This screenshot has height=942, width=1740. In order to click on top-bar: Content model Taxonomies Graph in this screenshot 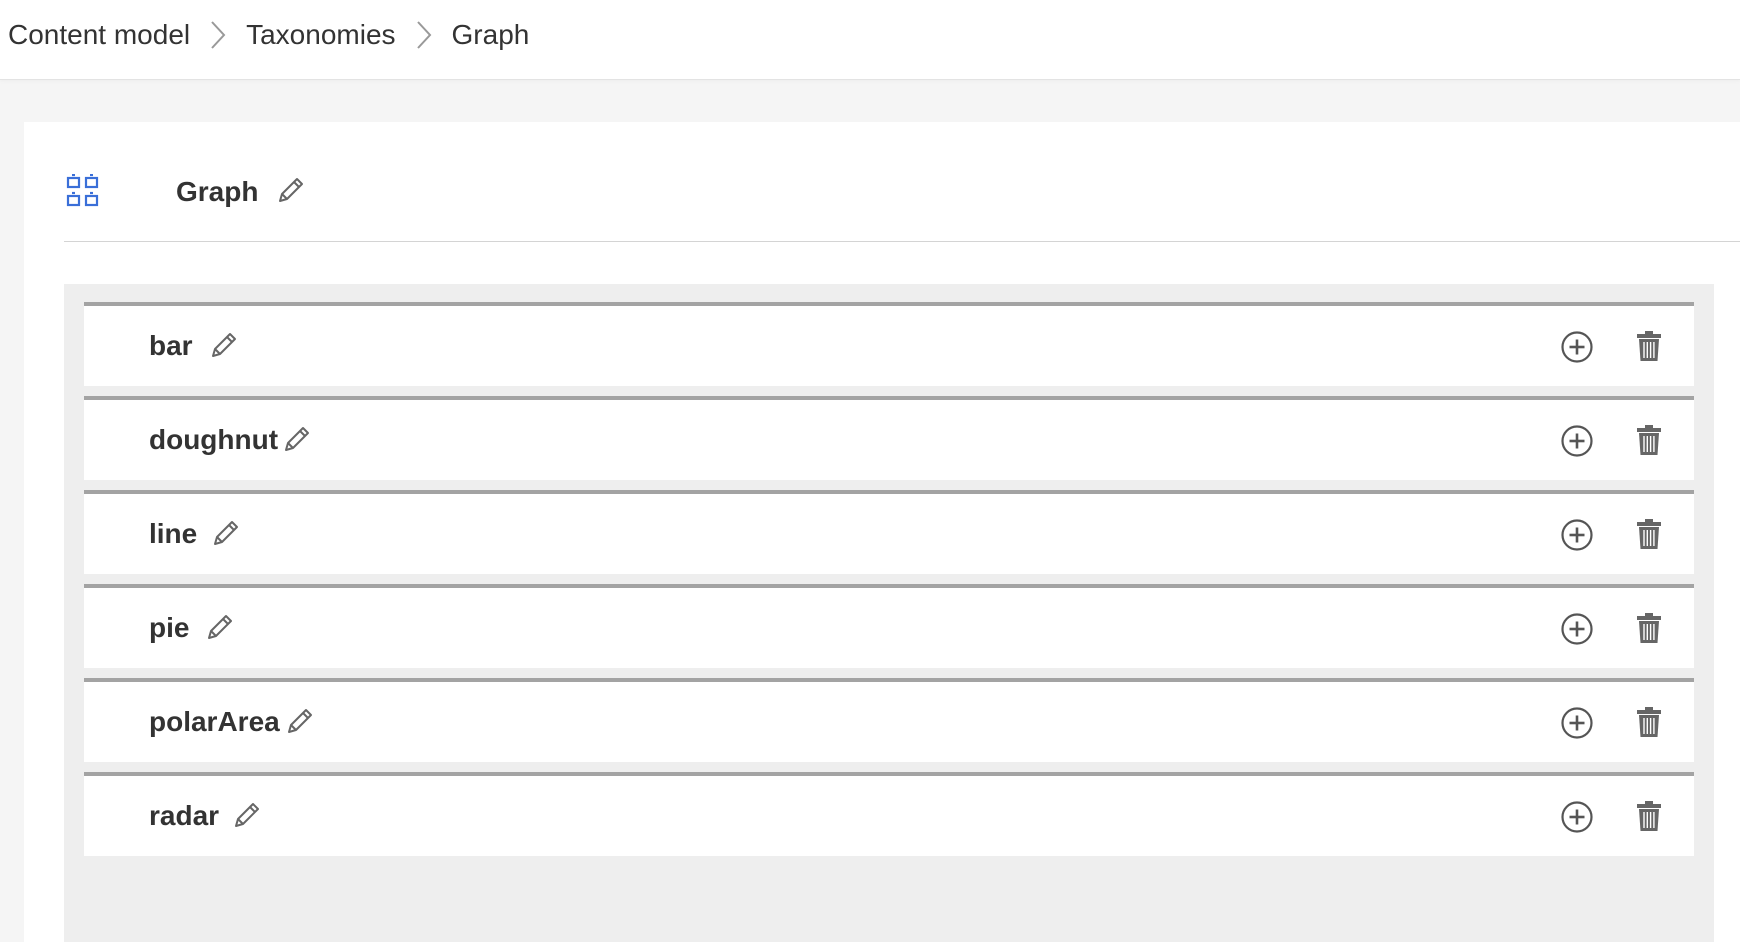, I will do `click(870, 40)`.